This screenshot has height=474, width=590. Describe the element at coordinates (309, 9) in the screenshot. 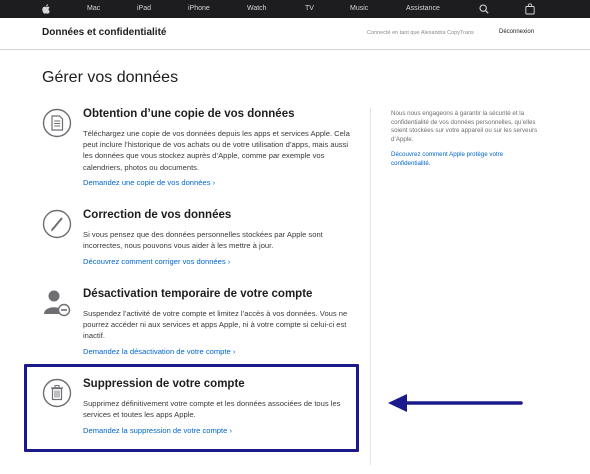

I see `nav-item-tv: TV` at that location.